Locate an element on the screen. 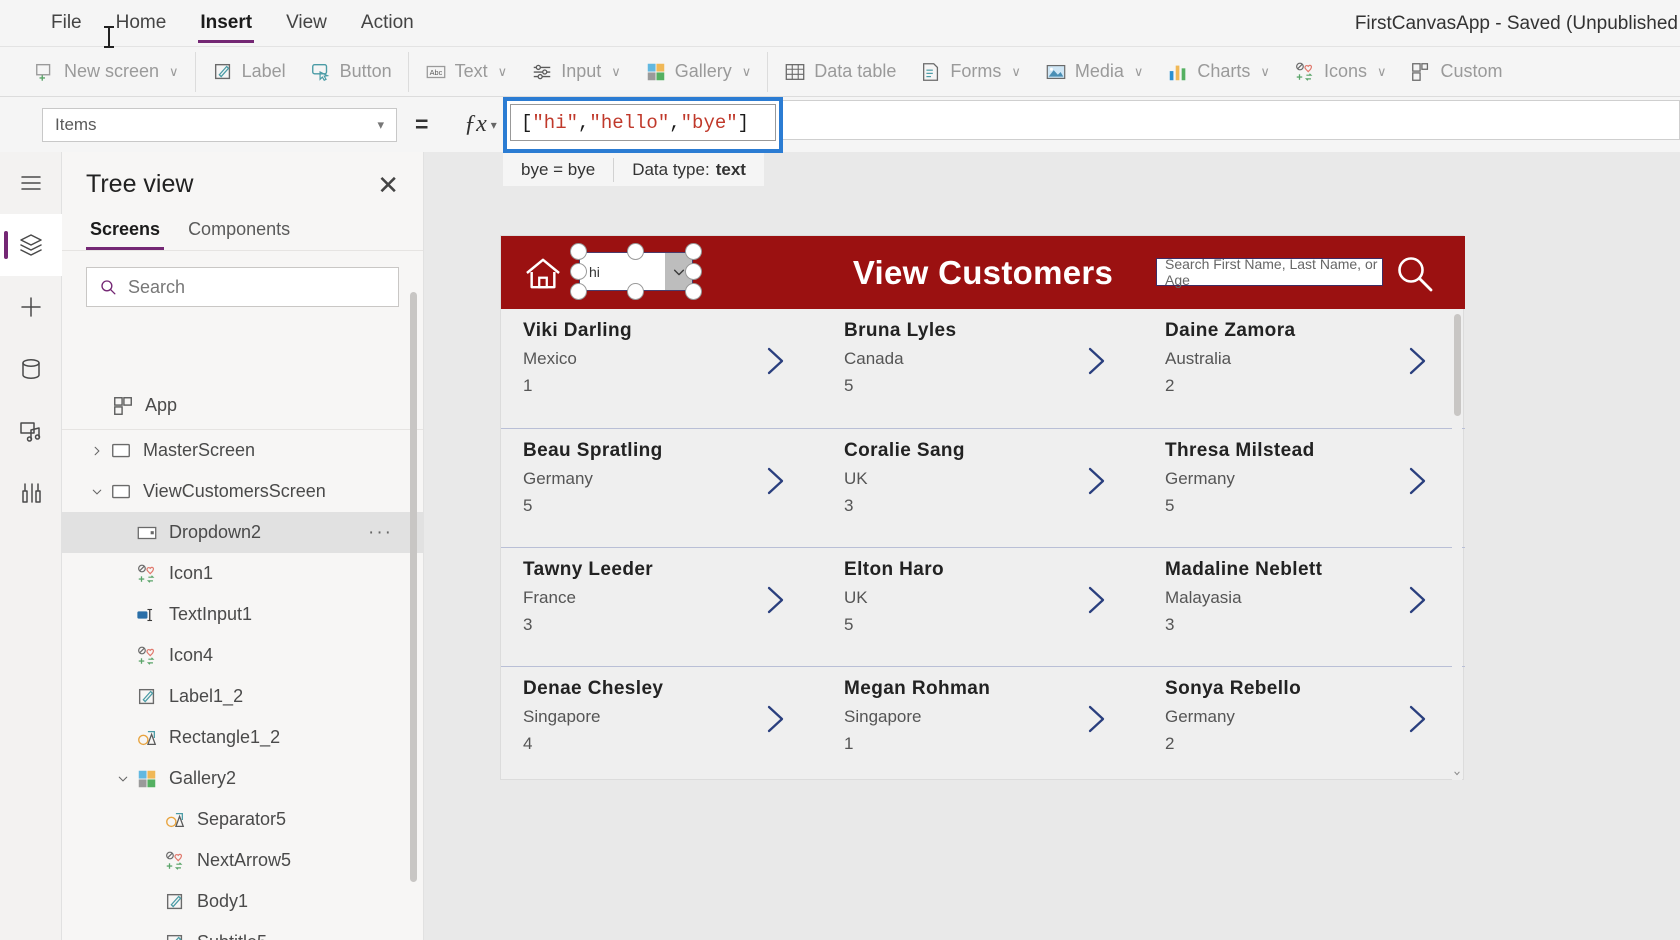  tree-search-placeholder: Search is located at coordinates (157, 286).